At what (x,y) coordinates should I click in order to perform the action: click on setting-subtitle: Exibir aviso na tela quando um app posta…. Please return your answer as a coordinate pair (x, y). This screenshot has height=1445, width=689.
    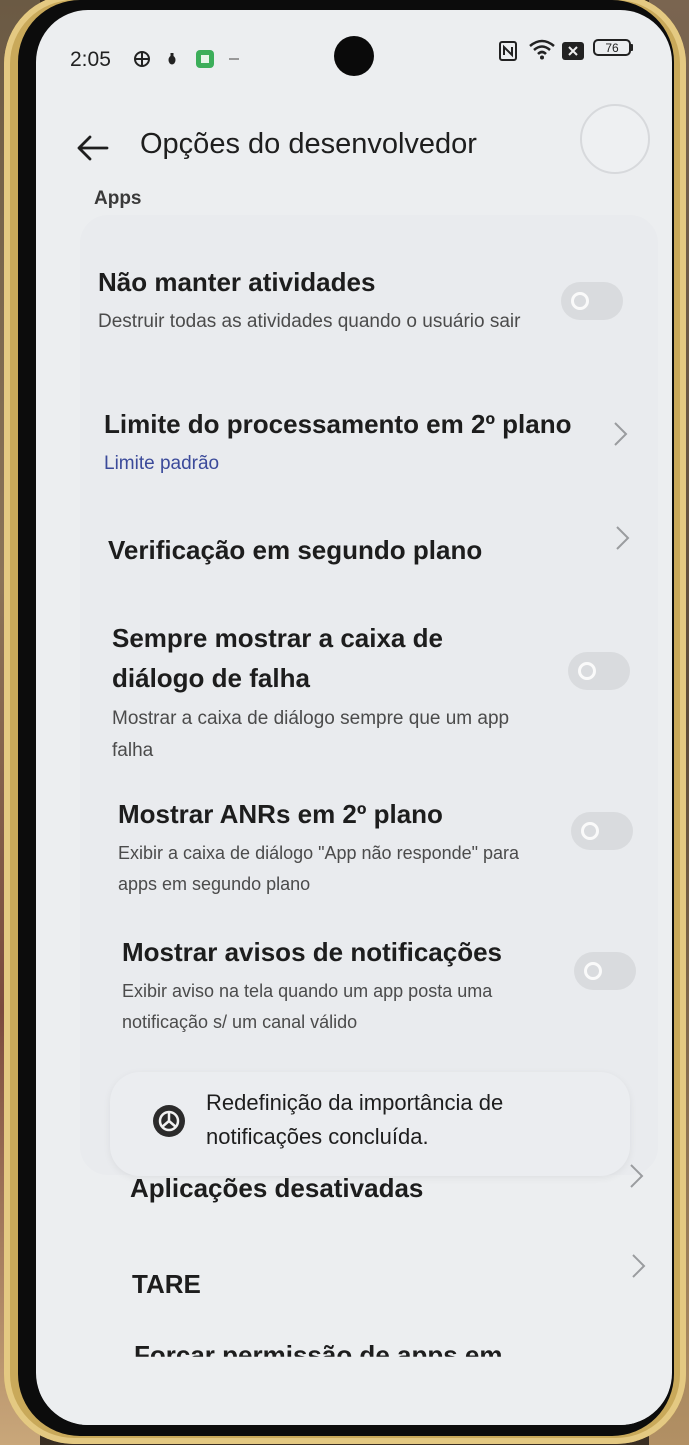
    Looking at the image, I should click on (307, 1006).